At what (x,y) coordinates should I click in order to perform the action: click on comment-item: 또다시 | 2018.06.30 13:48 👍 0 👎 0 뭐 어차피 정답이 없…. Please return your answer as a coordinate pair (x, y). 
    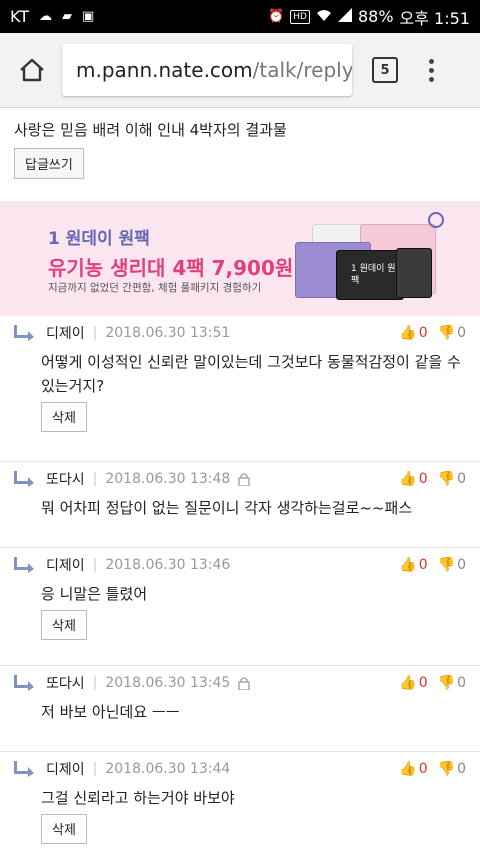
    Looking at the image, I should click on (240, 505).